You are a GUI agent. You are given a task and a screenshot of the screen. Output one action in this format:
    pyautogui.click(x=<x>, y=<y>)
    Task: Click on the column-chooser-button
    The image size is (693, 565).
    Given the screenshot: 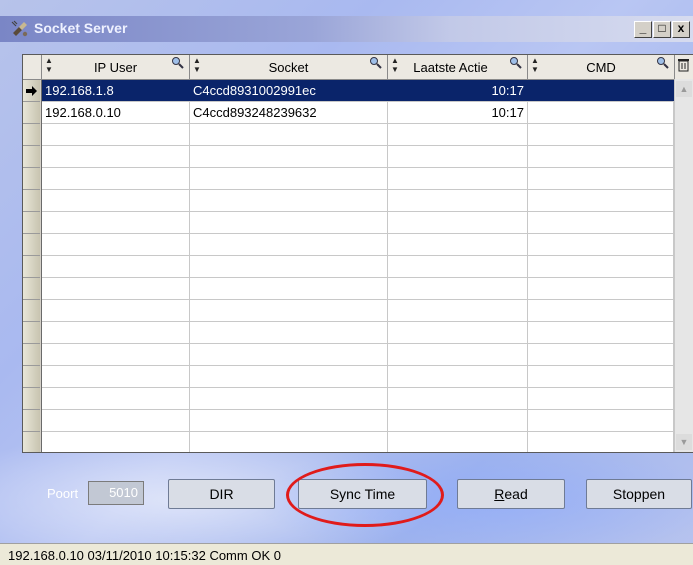 What is the action you would take?
    pyautogui.click(x=683, y=67)
    